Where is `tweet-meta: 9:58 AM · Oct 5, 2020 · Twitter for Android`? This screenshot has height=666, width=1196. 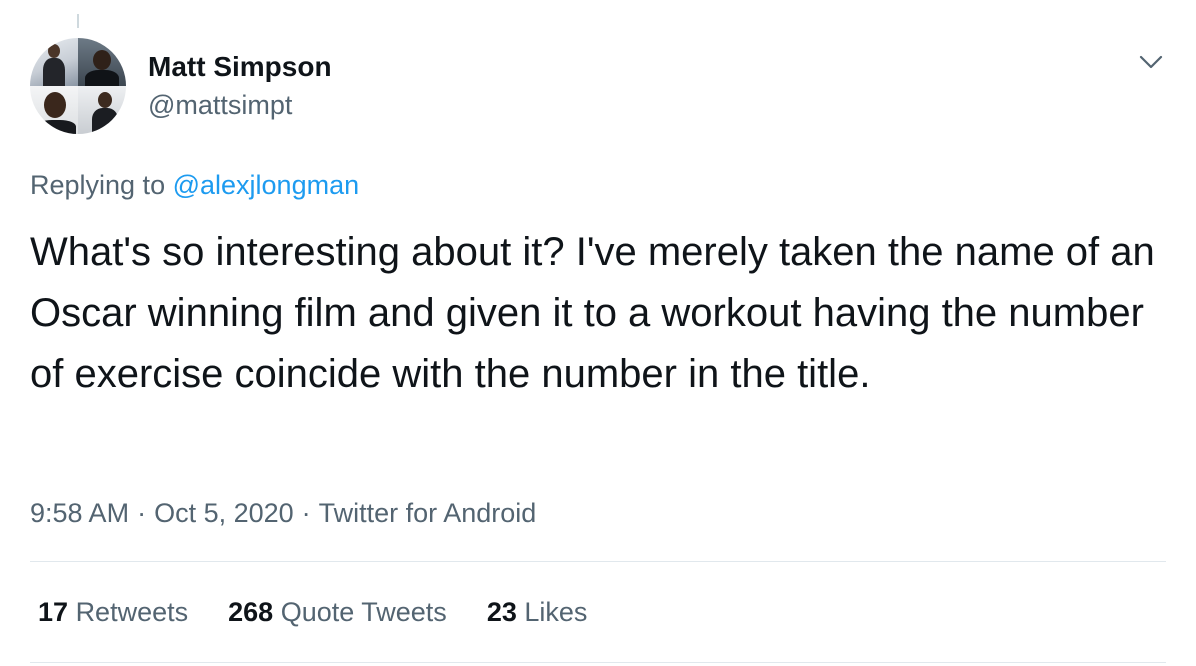 tweet-meta: 9:58 AM · Oct 5, 2020 · Twitter for Android is located at coordinates (283, 513).